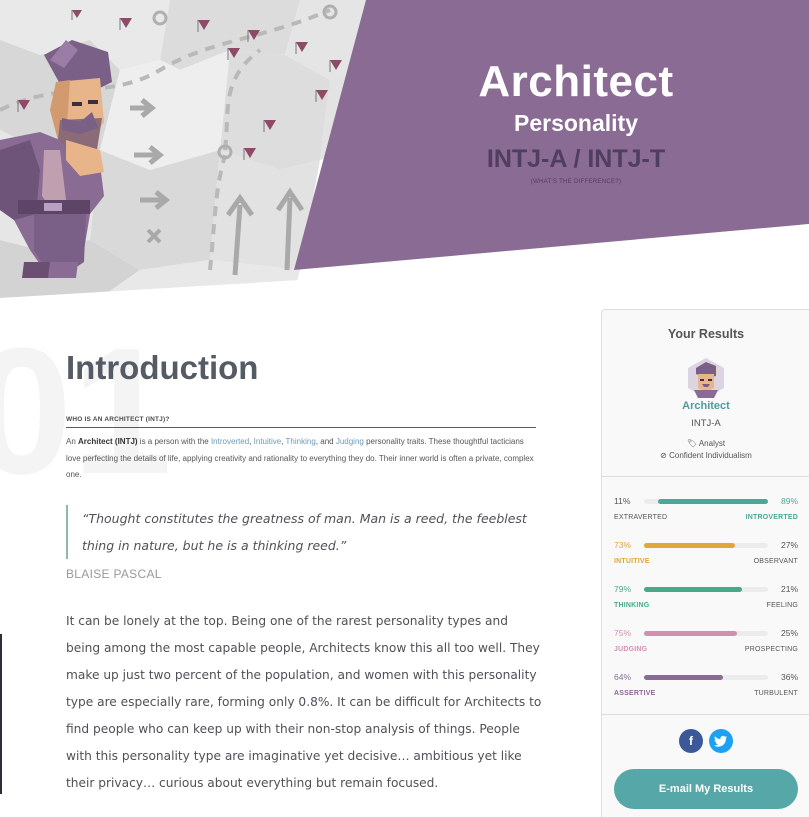  Describe the element at coordinates (623, 545) in the screenshot. I see `trait-left-percent: 73%` at that location.